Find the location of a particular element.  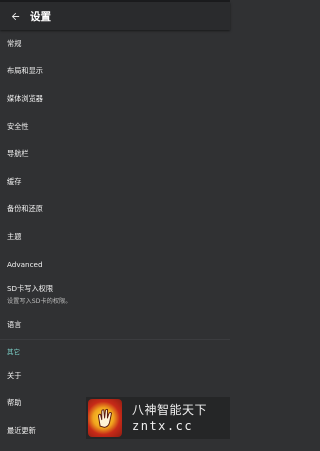

item-label: 缓存 is located at coordinates (14, 181).